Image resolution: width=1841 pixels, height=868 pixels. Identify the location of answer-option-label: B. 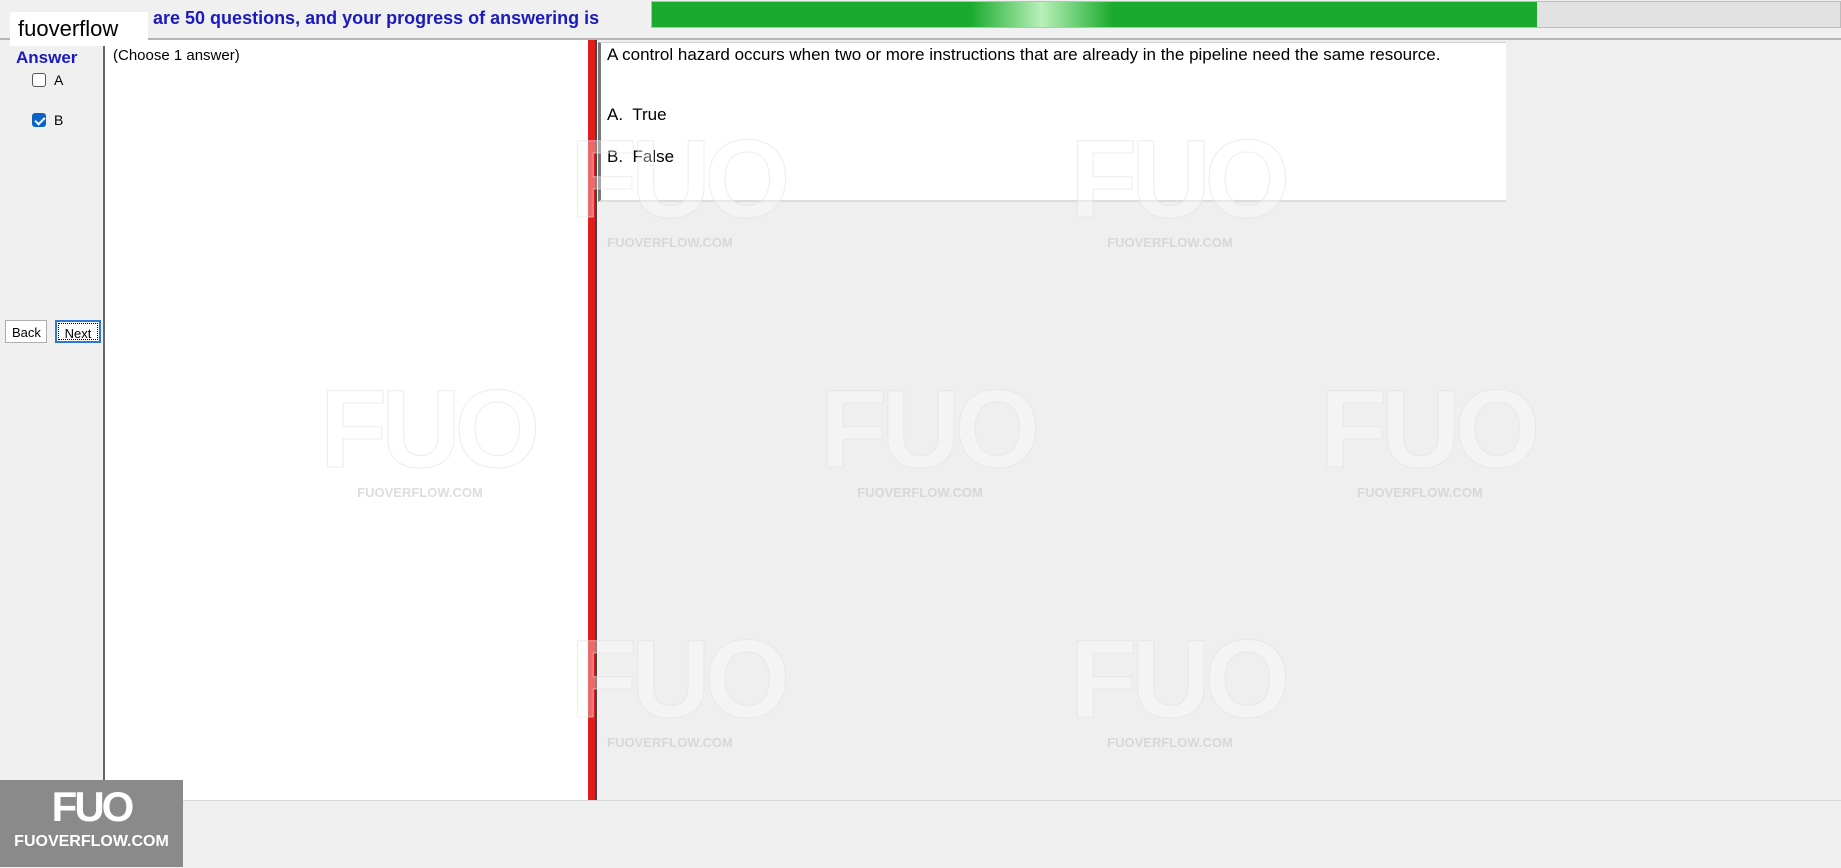
(59, 120).